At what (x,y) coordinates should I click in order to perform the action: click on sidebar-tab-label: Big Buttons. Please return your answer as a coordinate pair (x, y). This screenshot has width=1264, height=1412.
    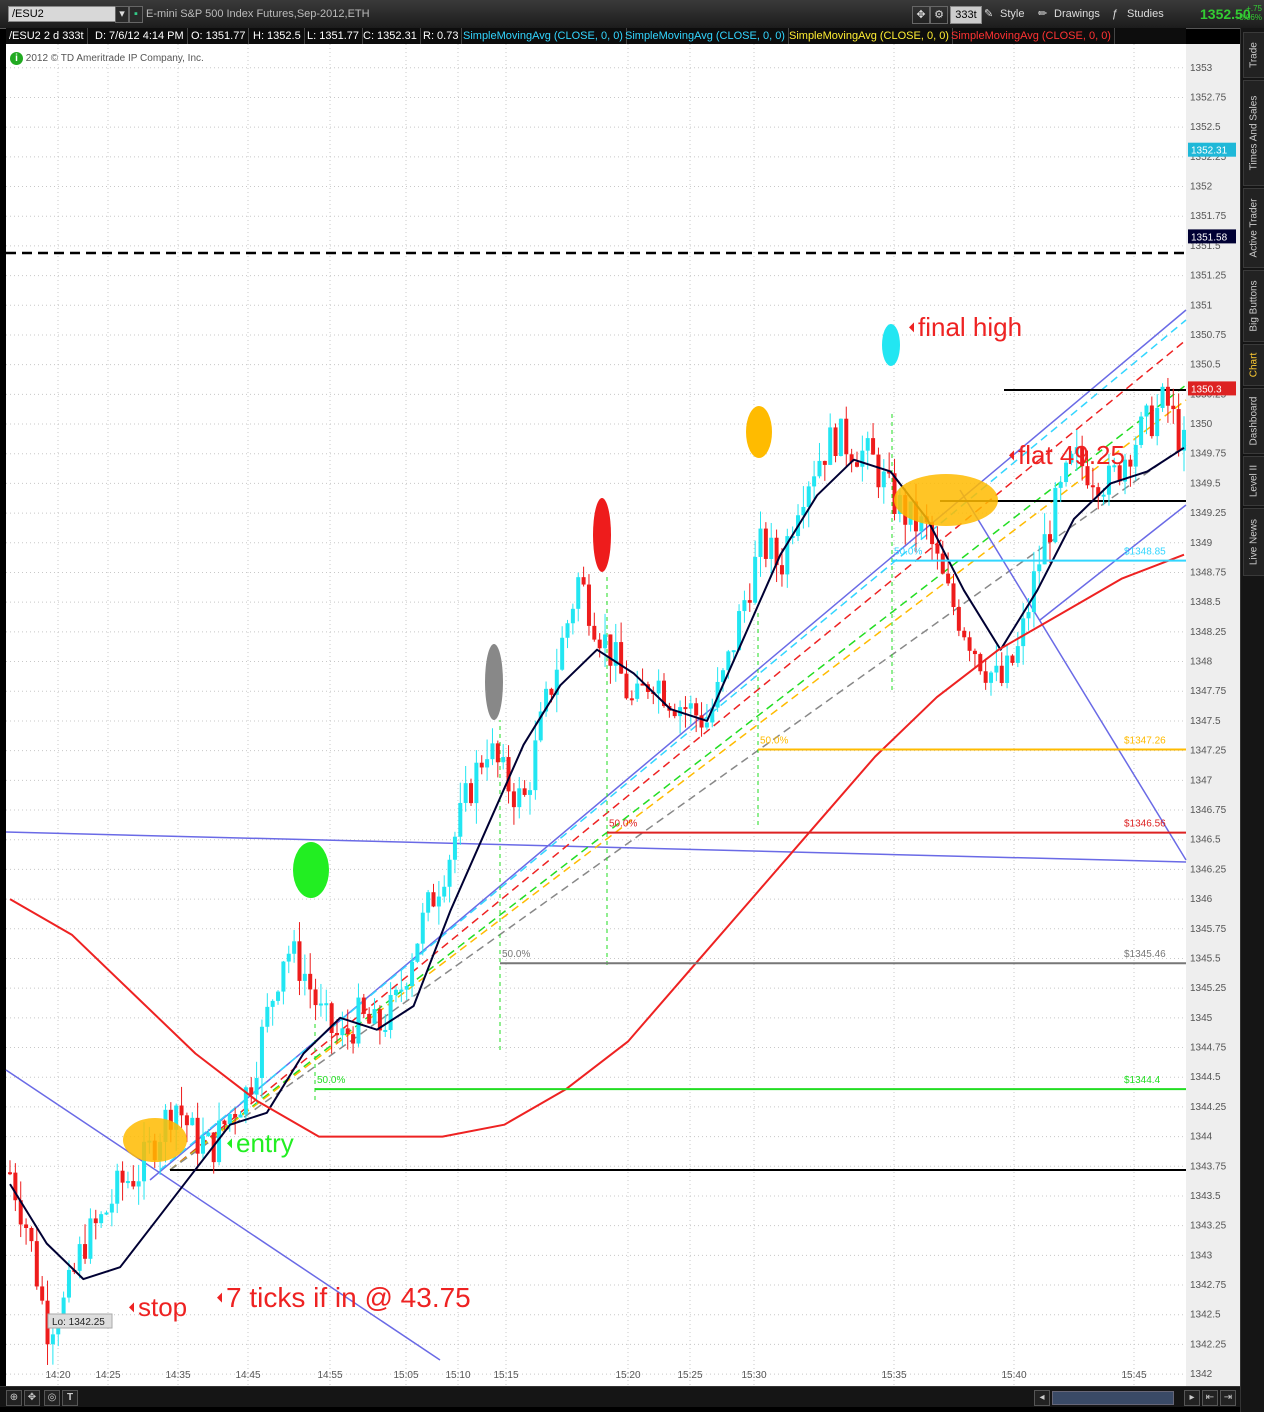
    Looking at the image, I should click on (1254, 306).